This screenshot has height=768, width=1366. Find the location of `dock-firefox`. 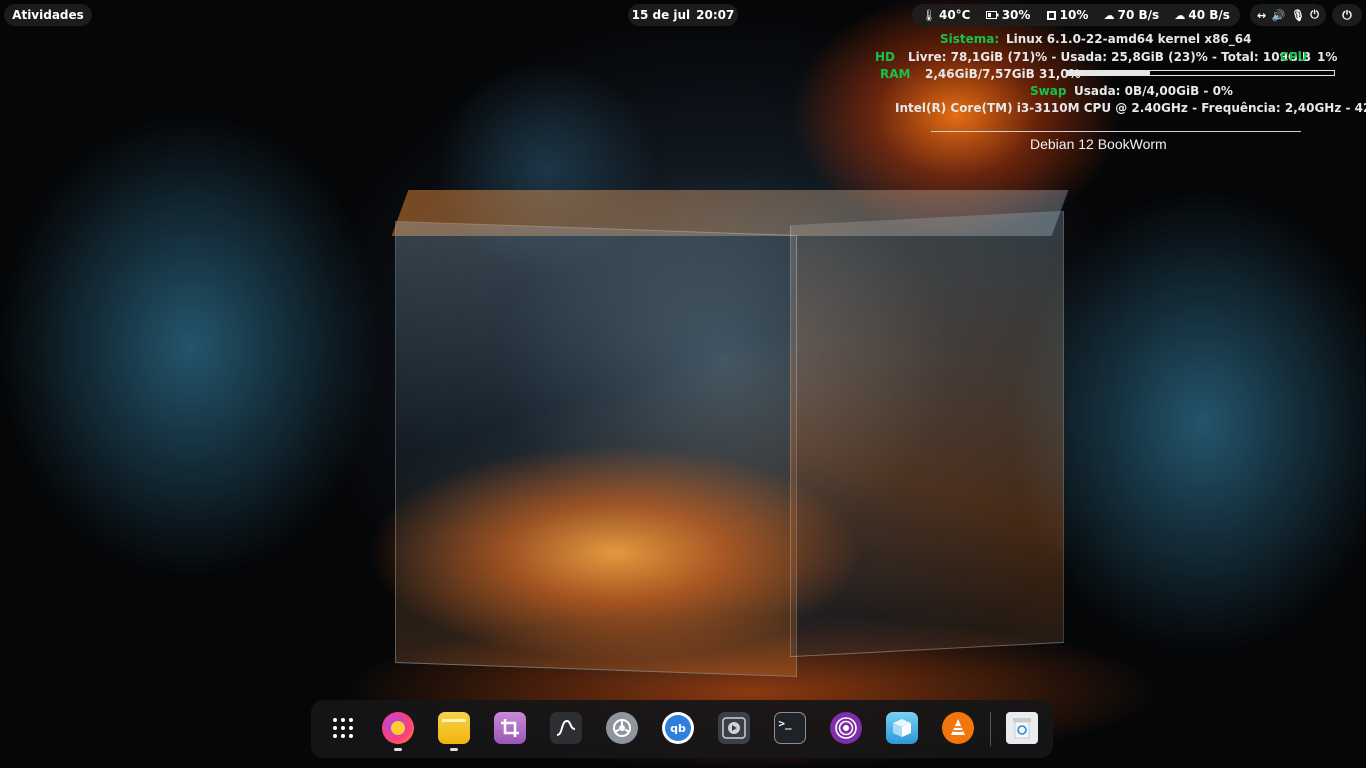

dock-firefox is located at coordinates (398, 728).